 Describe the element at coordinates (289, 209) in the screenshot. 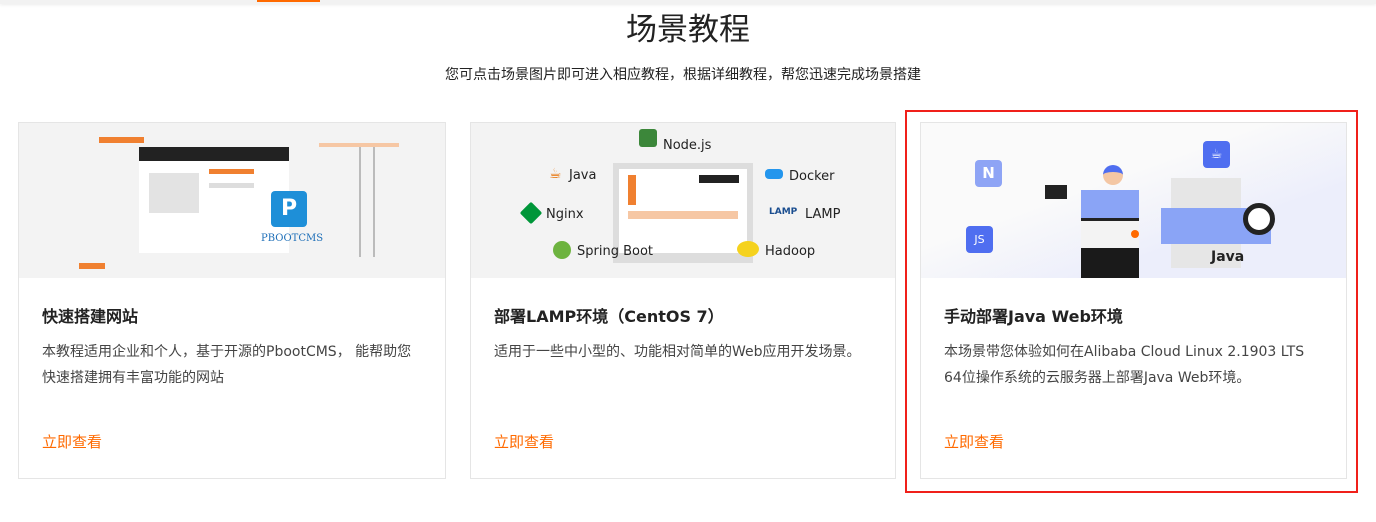

I see `pbootcms-logo-icon: P` at that location.